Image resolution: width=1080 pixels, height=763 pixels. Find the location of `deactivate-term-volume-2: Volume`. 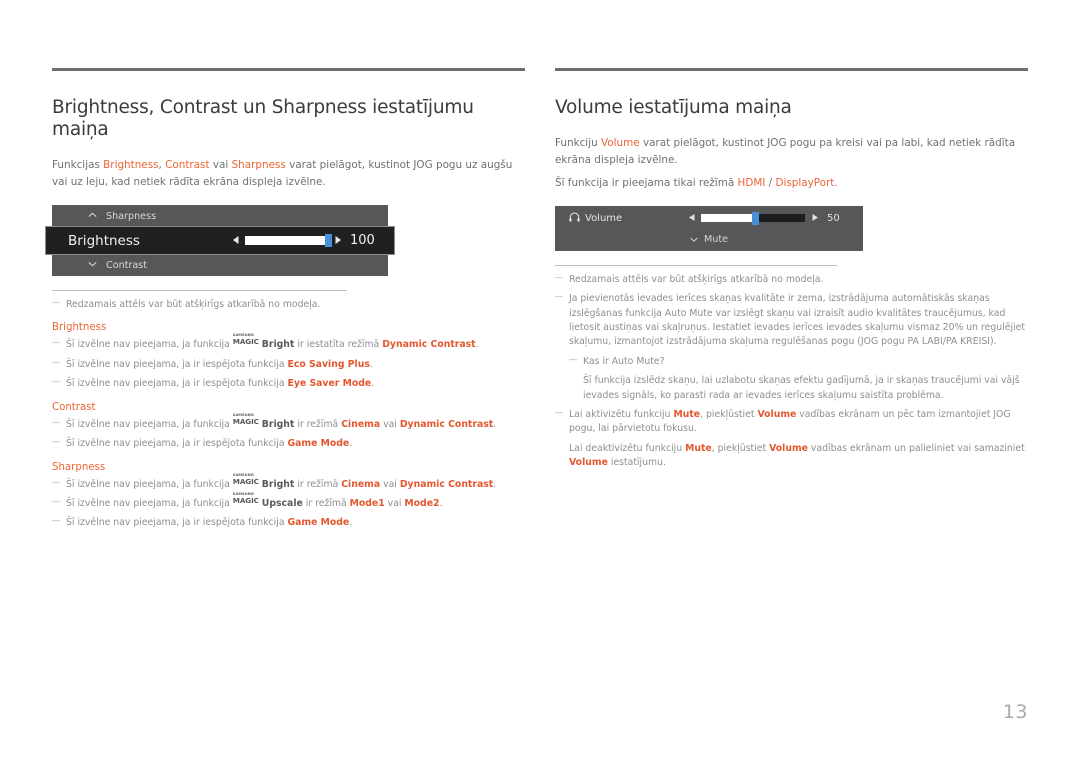

deactivate-term-volume-2: Volume is located at coordinates (588, 463).